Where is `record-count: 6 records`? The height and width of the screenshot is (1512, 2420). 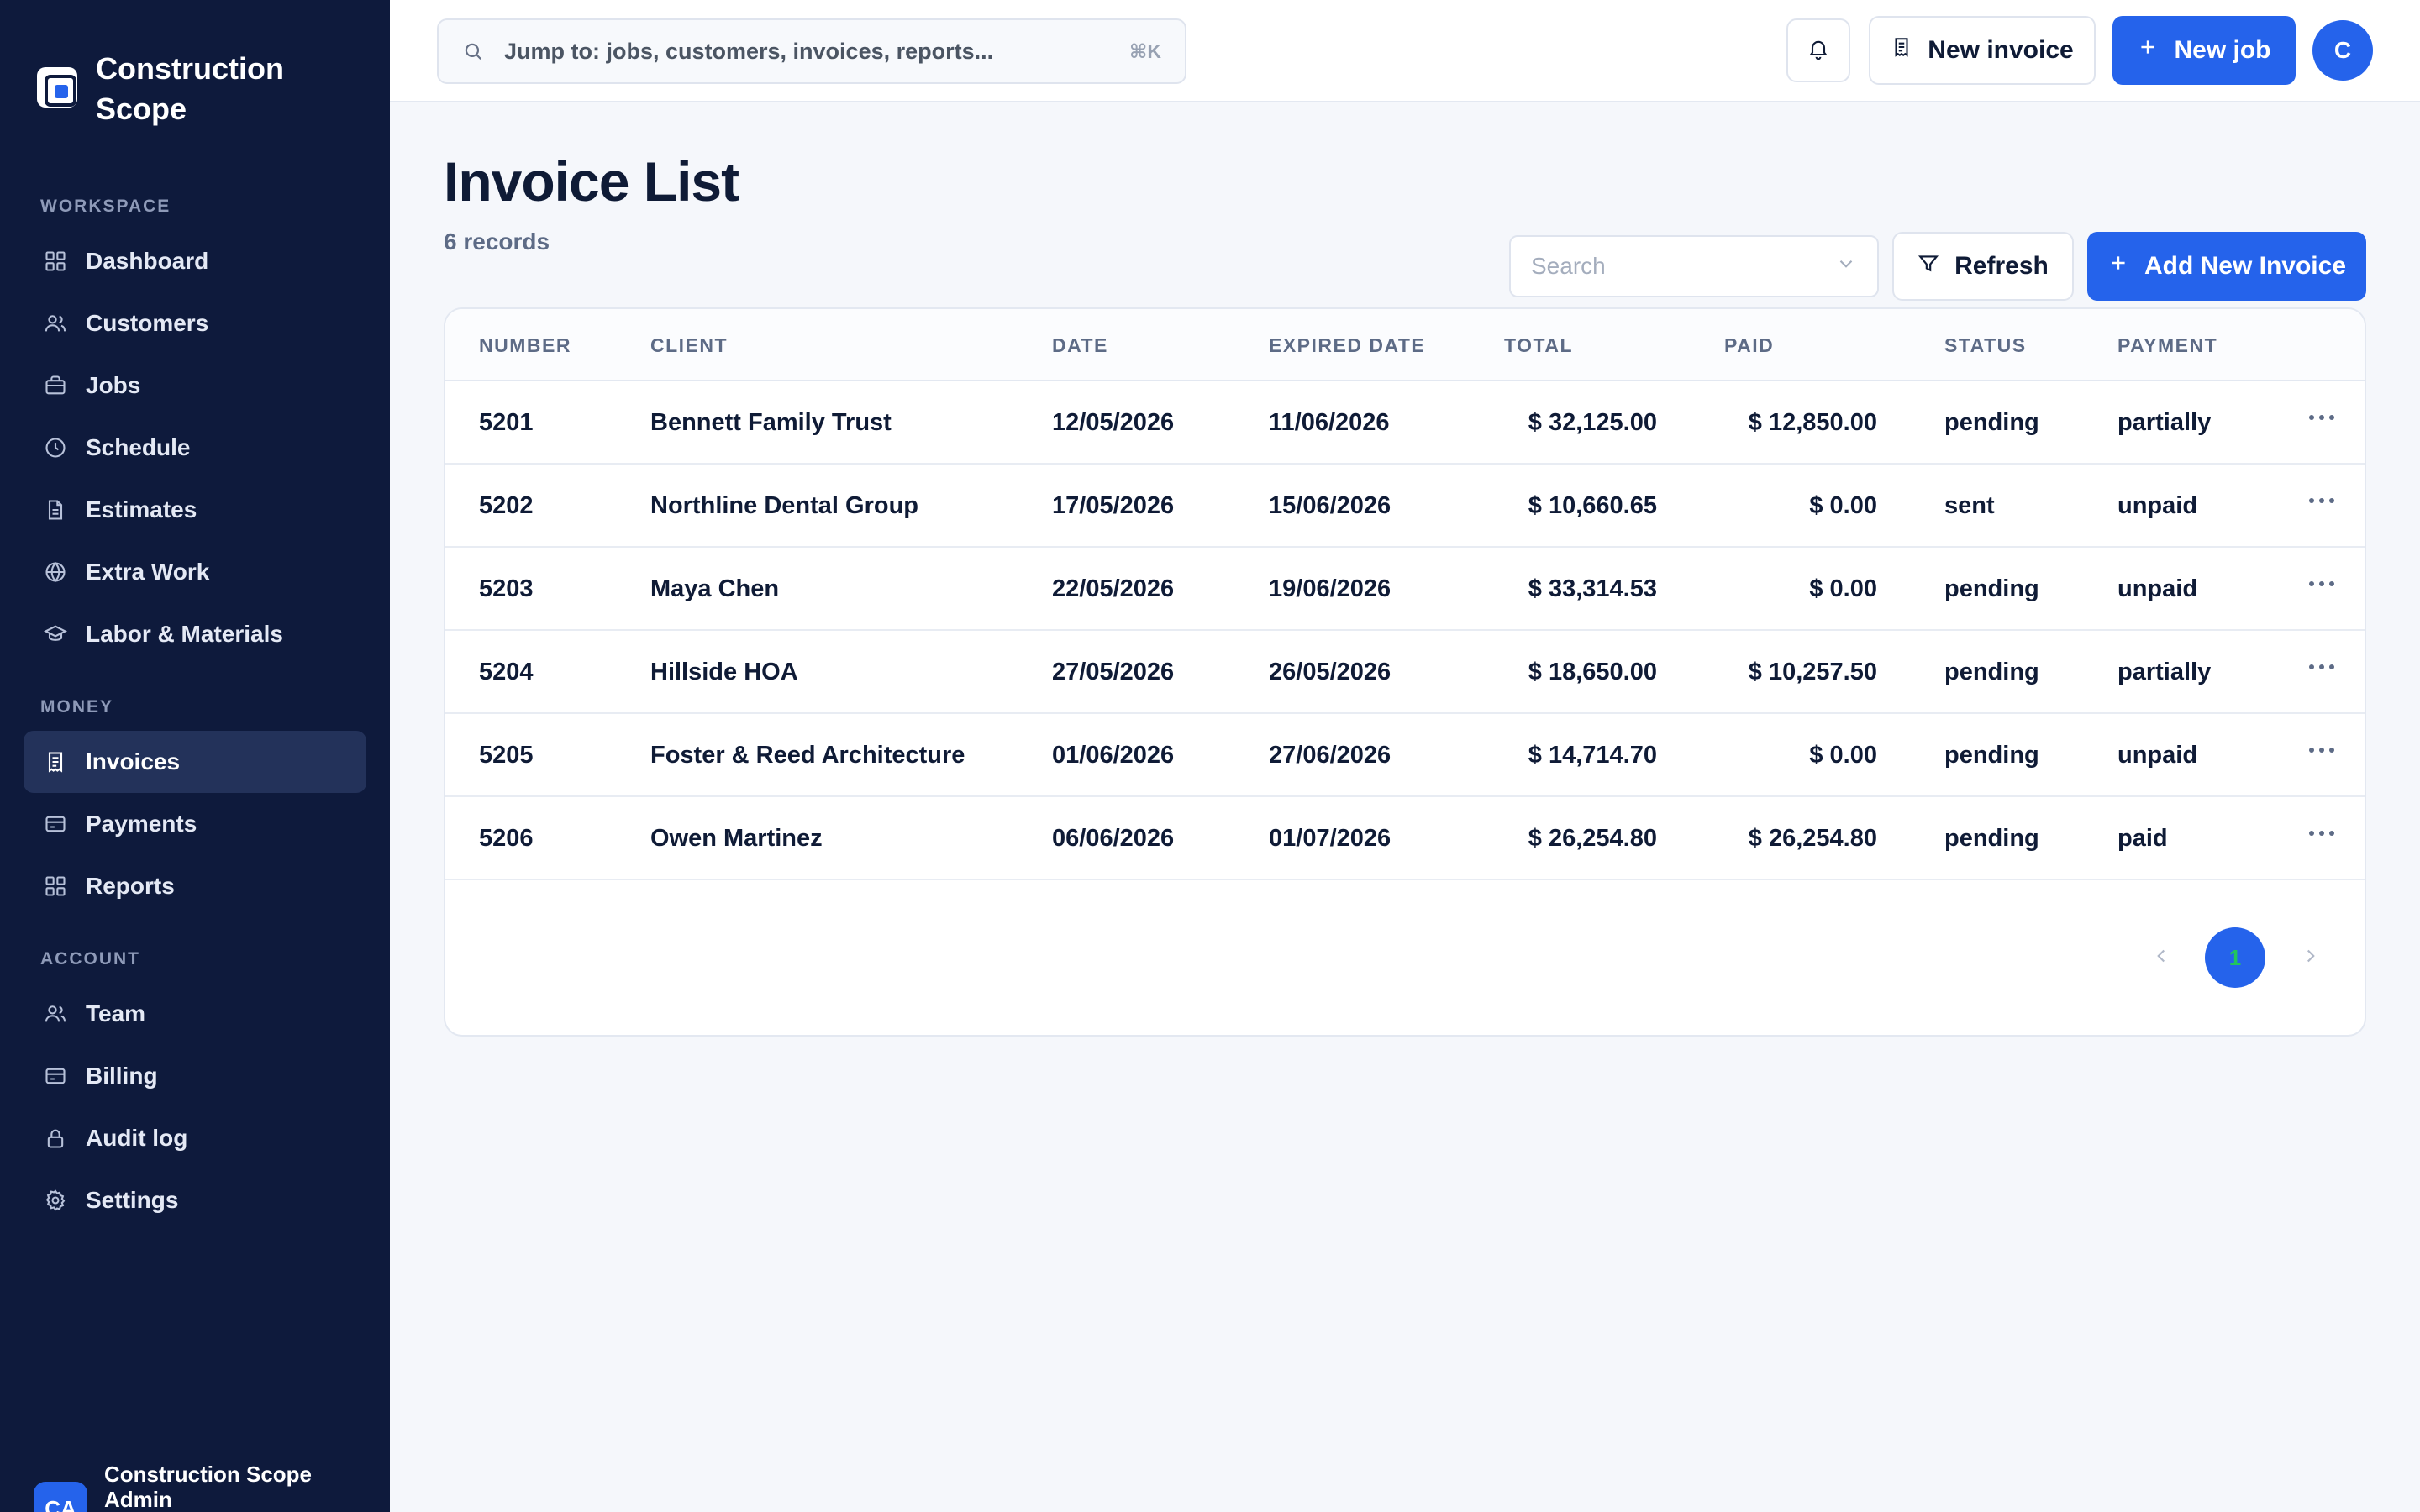
record-count: 6 records is located at coordinates (497, 241).